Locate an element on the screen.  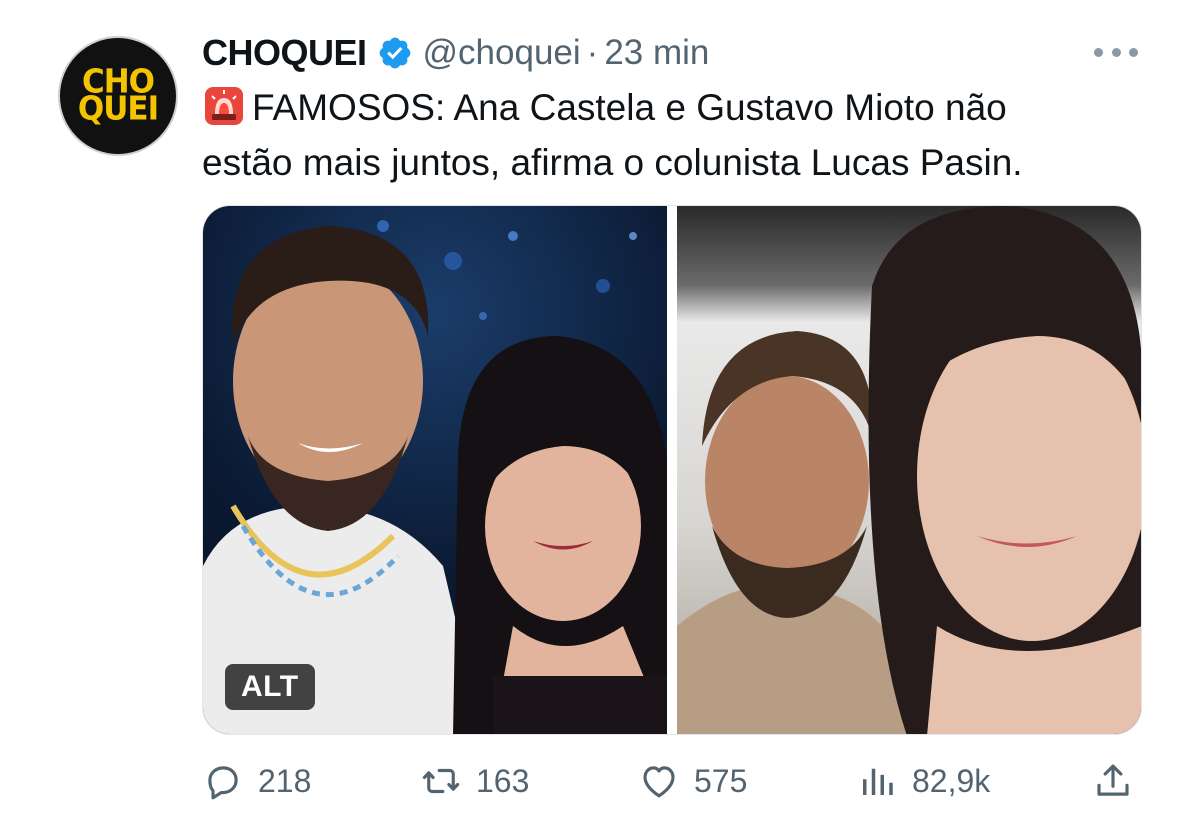
tweet-actions: 218 163 575 82,9k is located at coordinates (672, 781).